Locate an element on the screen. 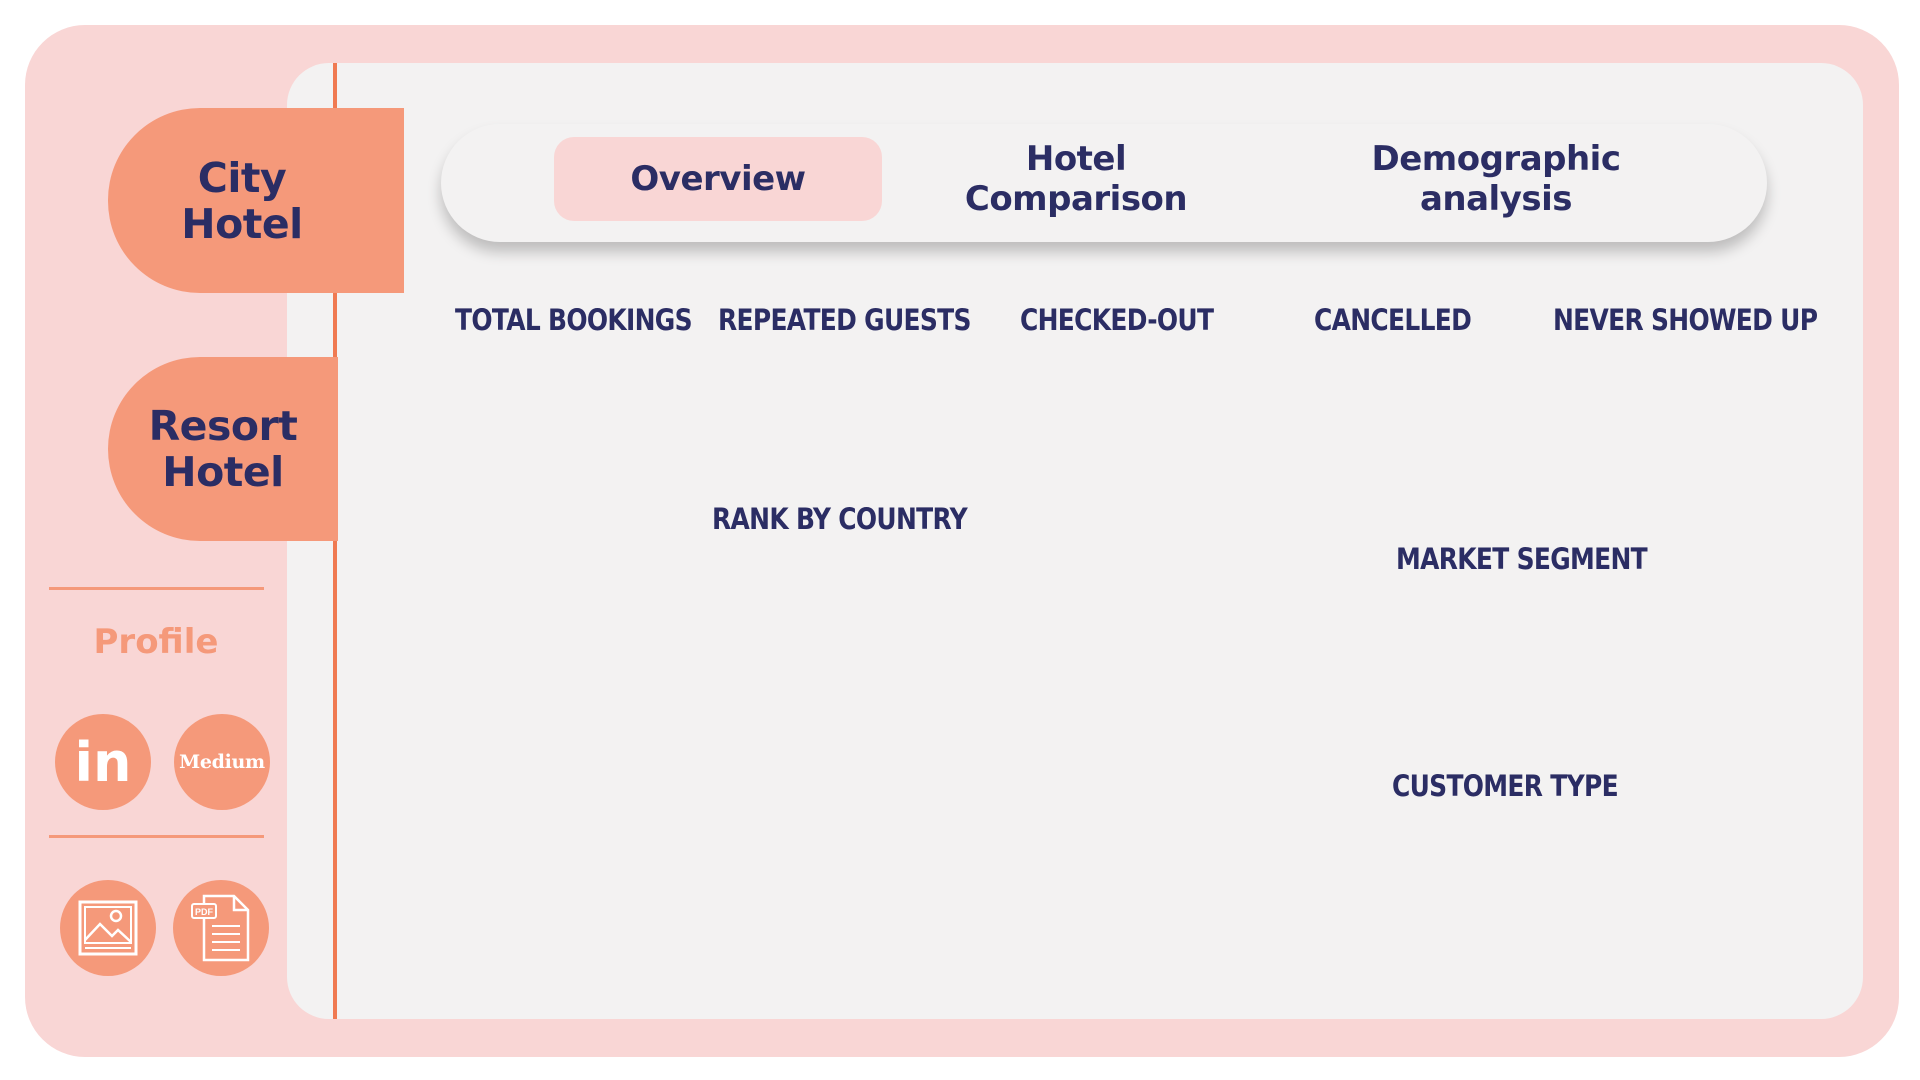 The image size is (1920, 1080). city-hotel-button: City Hotel is located at coordinates (256, 200).